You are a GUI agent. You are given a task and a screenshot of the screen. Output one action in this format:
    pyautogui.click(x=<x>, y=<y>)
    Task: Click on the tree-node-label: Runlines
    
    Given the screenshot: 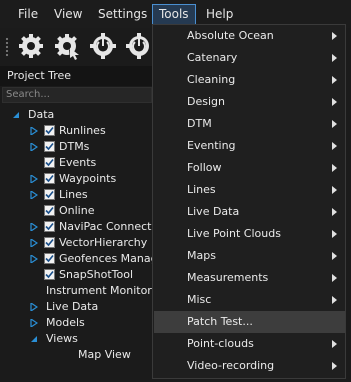 What is the action you would take?
    pyautogui.click(x=82, y=130)
    